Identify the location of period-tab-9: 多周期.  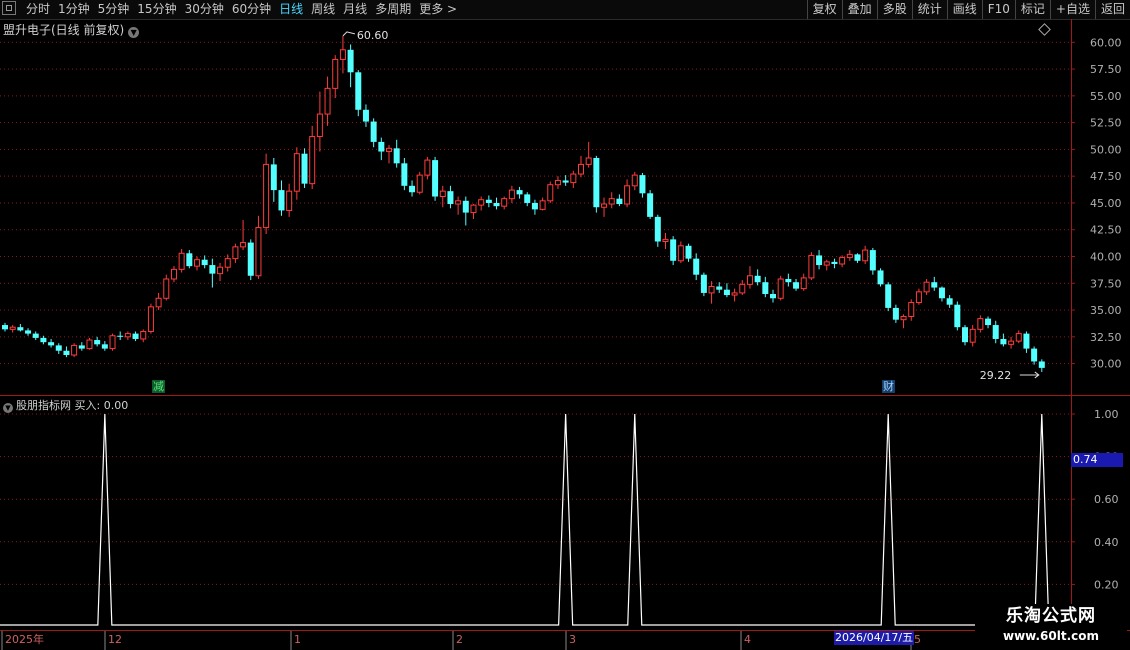
(393, 9).